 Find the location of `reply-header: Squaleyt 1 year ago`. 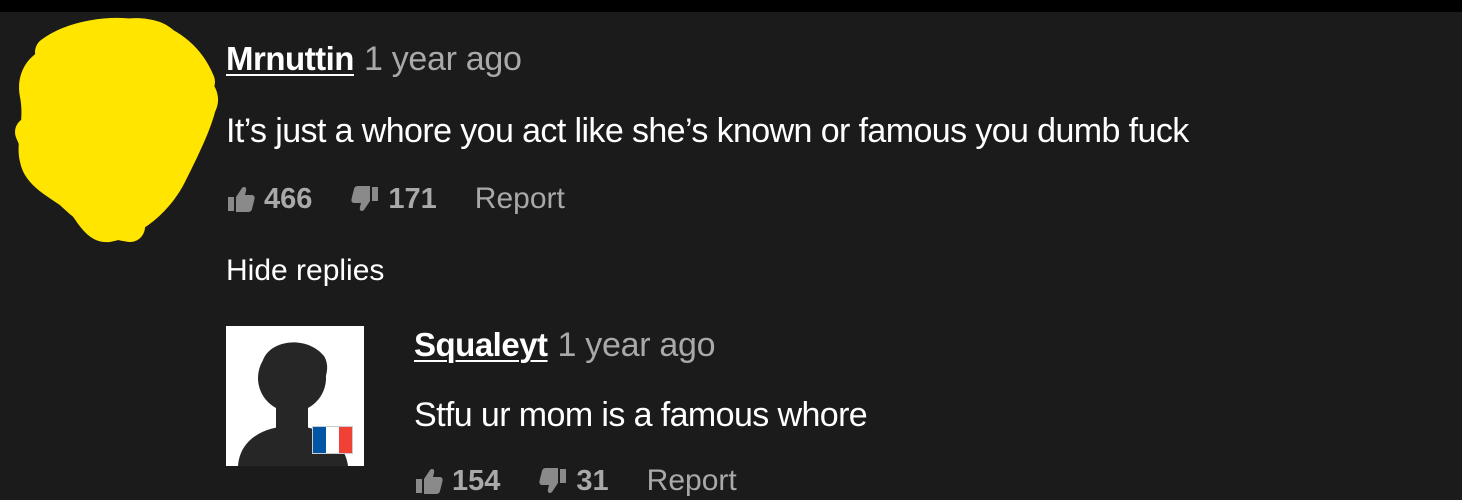

reply-header: Squaleyt 1 year ago is located at coordinates (640, 348).